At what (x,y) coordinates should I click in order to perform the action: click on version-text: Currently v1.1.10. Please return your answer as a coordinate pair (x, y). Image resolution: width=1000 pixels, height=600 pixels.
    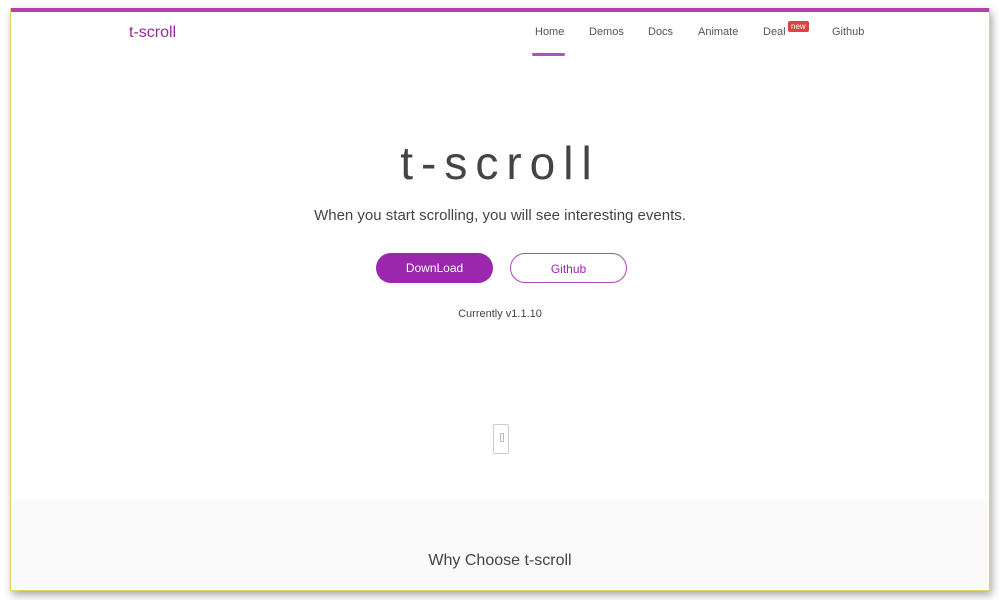
    Looking at the image, I should click on (500, 314).